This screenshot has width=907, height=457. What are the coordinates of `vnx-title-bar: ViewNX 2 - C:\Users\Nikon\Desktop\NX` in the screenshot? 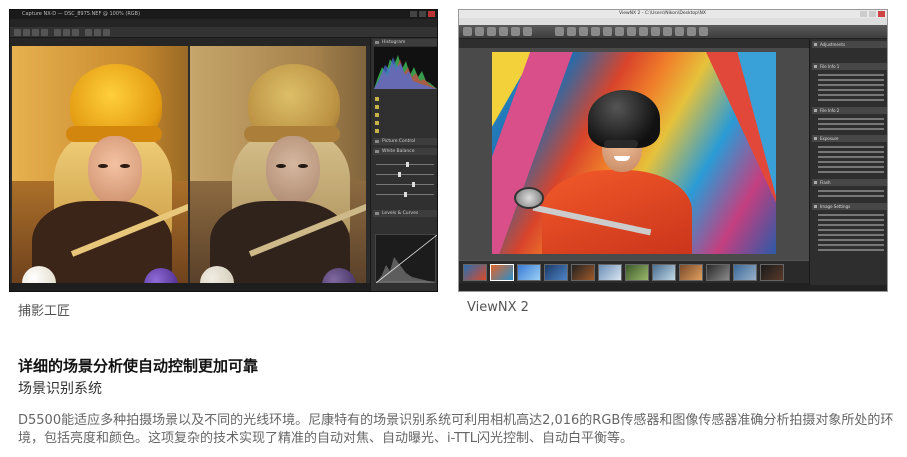 It's located at (673, 14).